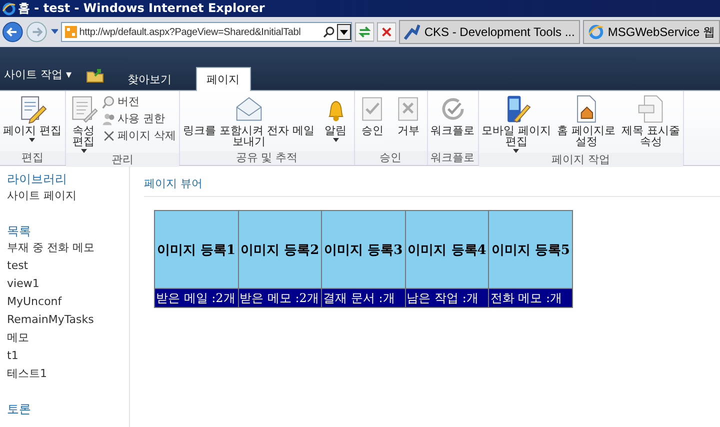 This screenshot has height=427, width=720. Describe the element at coordinates (68, 338) in the screenshot. I see `sidebar-item: 메모` at that location.